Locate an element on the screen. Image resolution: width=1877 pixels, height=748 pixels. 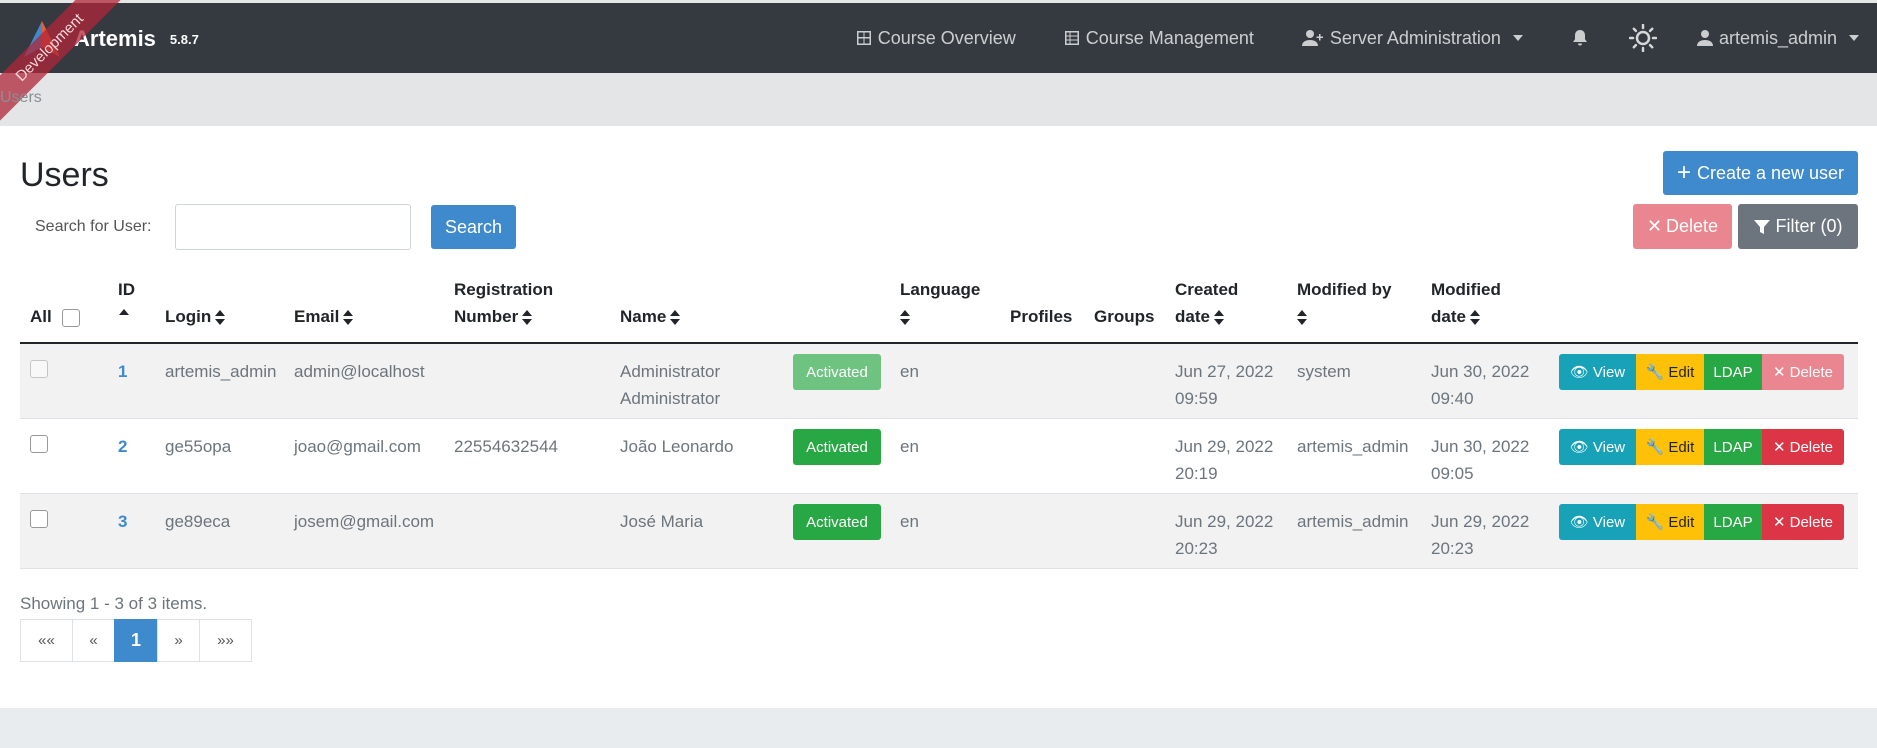
header-login: Login is located at coordinates (195, 316).